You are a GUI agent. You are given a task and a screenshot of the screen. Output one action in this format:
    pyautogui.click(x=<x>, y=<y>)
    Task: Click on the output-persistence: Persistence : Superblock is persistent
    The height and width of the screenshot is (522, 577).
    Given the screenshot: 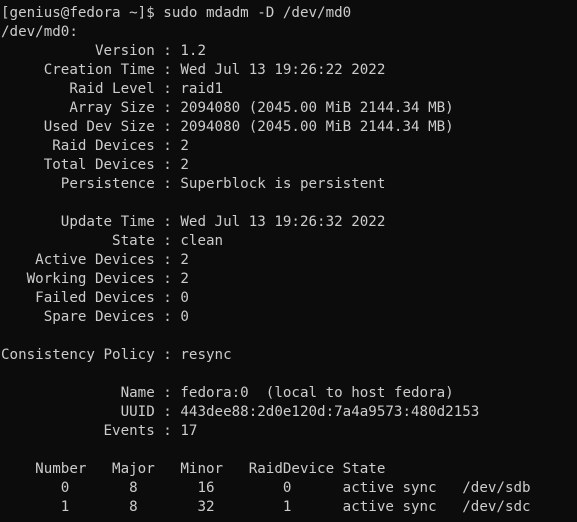 What is the action you would take?
    pyautogui.click(x=193, y=184)
    